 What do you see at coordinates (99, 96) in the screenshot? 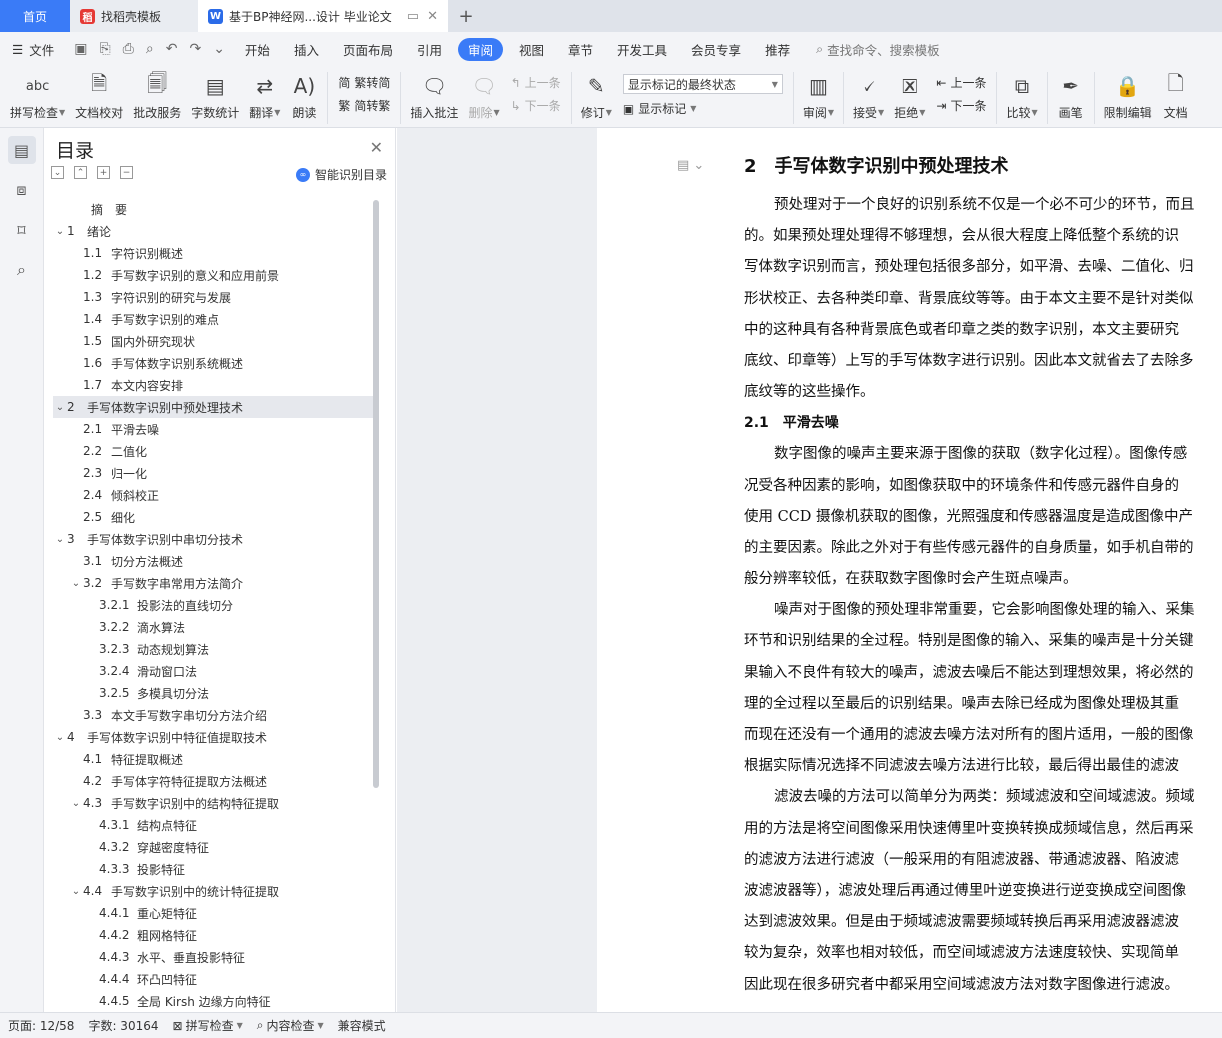
I see `proofread-button: 🗎 文档校对` at bounding box center [99, 96].